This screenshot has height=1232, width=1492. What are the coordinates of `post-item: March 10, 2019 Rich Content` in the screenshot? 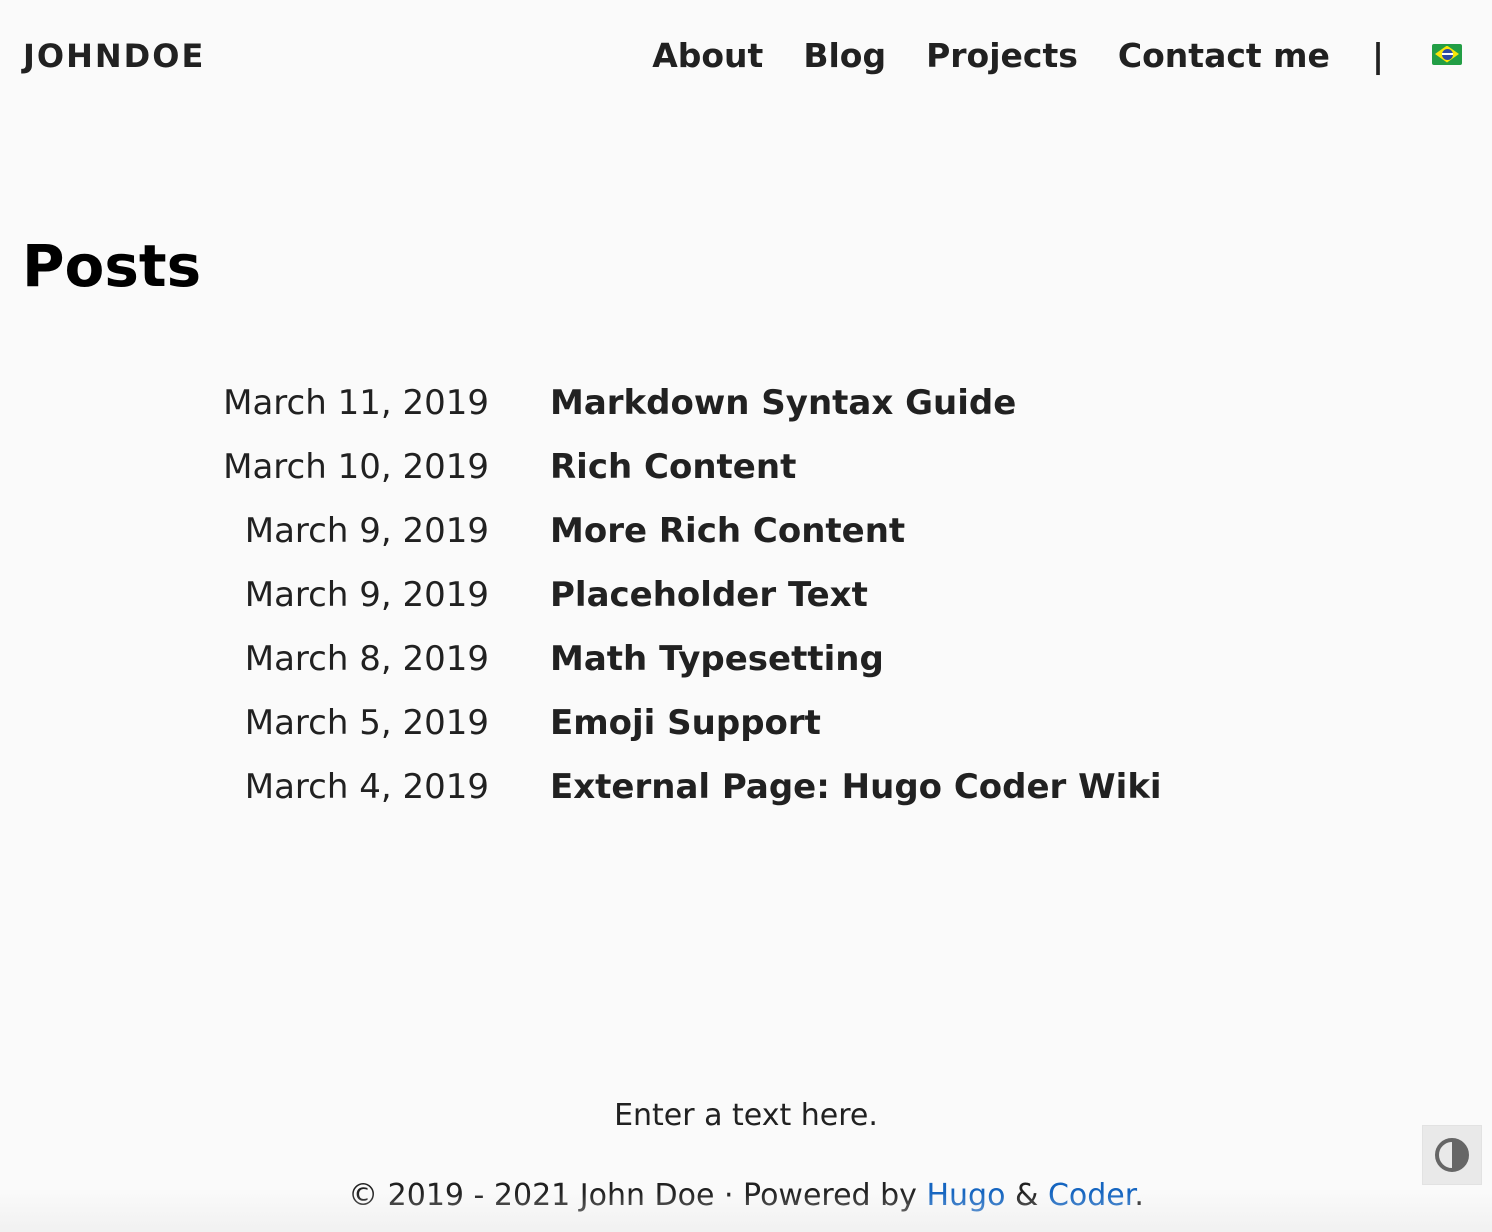 It's located at (746, 467).